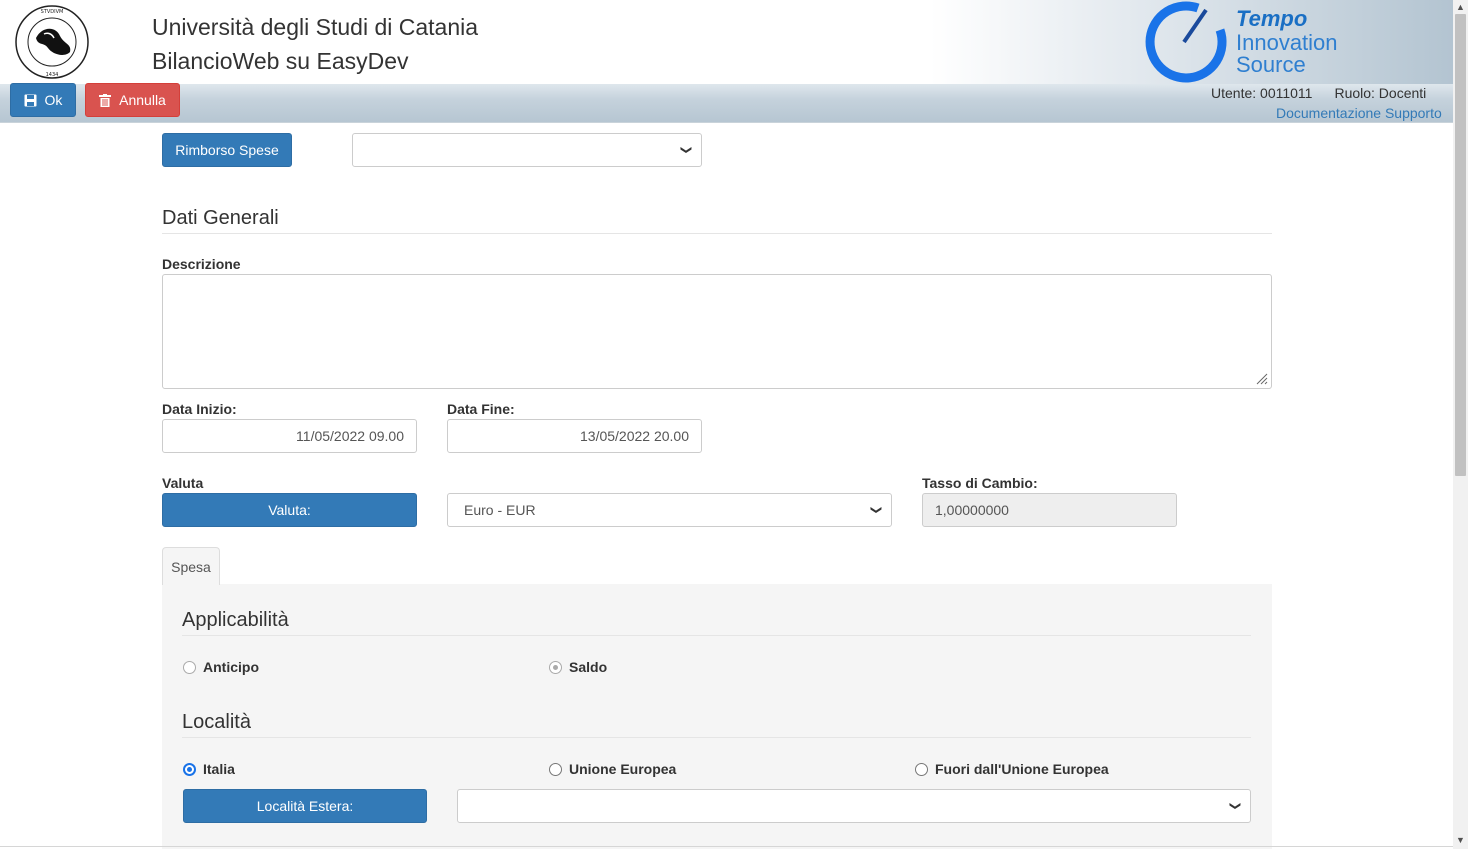 This screenshot has width=1468, height=849. I want to click on radio-fuori-ue: Fuori dall'Unione Europea, so click(1012, 769).